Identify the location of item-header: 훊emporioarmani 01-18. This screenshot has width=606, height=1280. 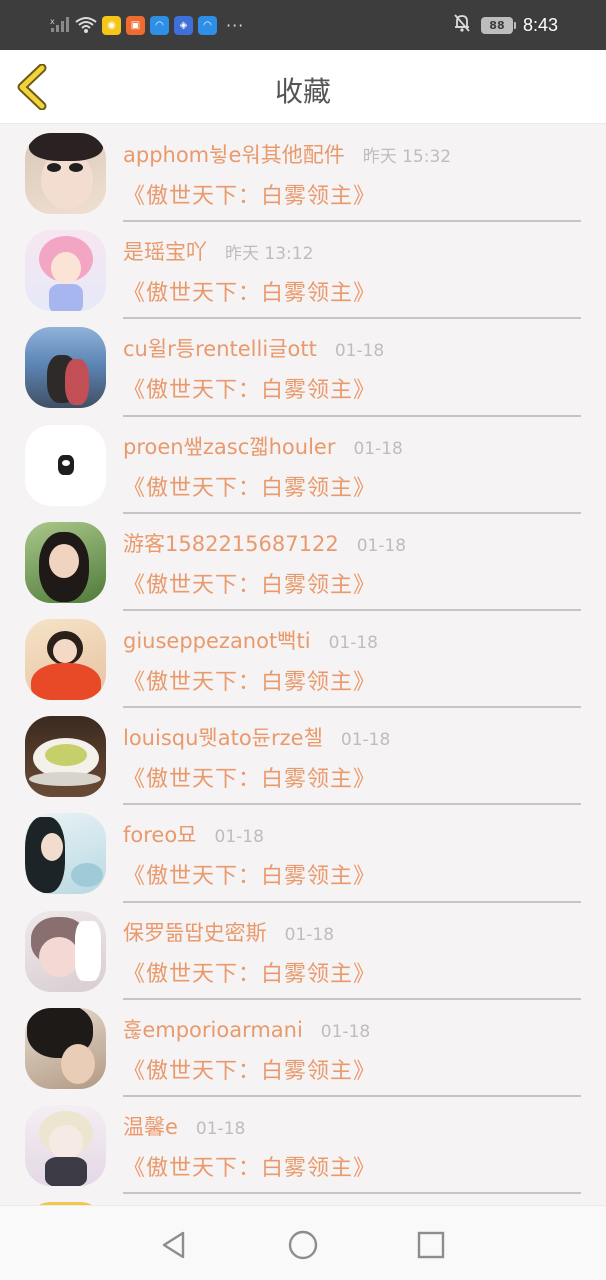
(246, 1030).